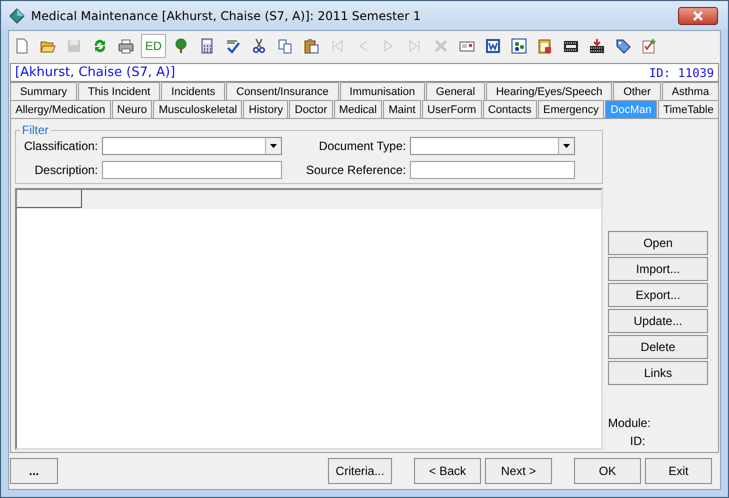  I want to click on tab: Emergency, so click(571, 109).